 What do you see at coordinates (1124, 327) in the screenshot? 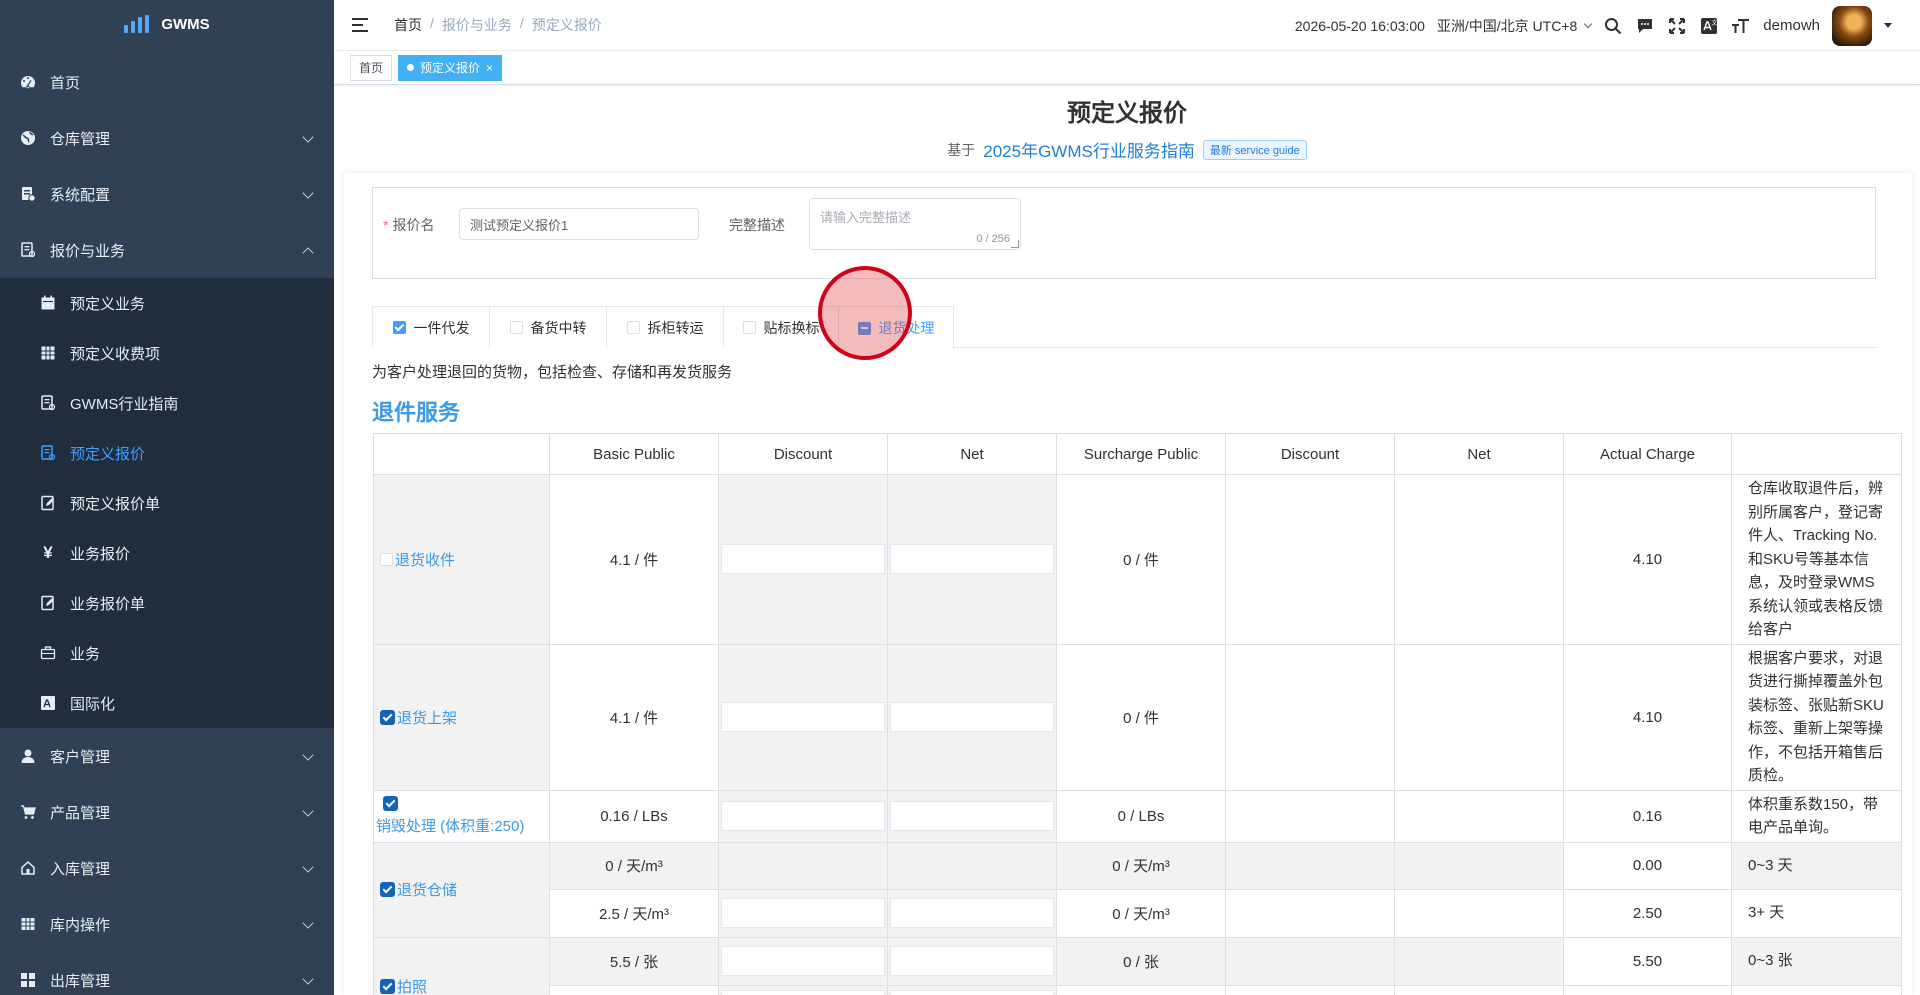
I see `service-tabs: 一件代发 备货中转 拆柜转运 贴标换标 退货处理` at bounding box center [1124, 327].